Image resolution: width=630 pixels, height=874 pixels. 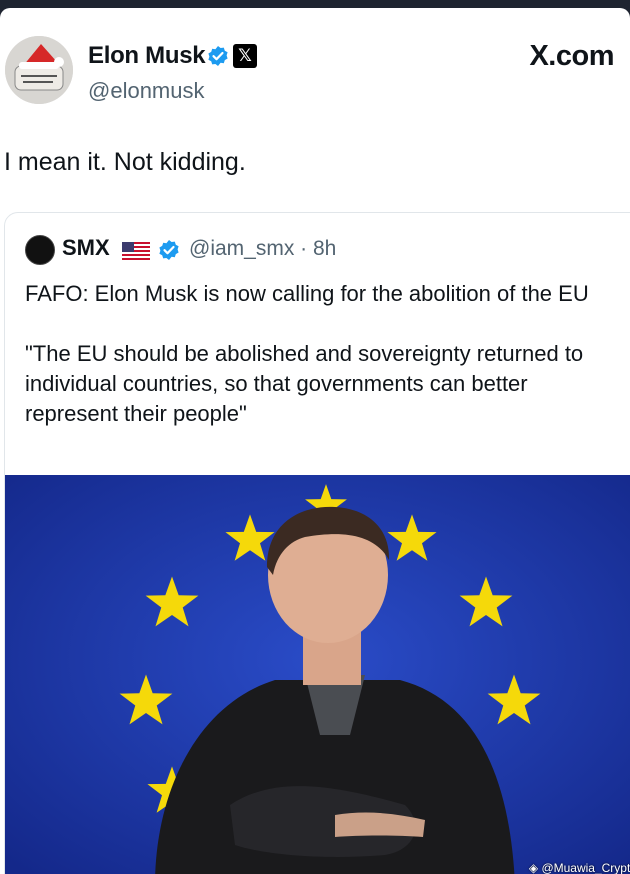 I want to click on tweet-text: I mean it. Not kidding., so click(x=125, y=162).